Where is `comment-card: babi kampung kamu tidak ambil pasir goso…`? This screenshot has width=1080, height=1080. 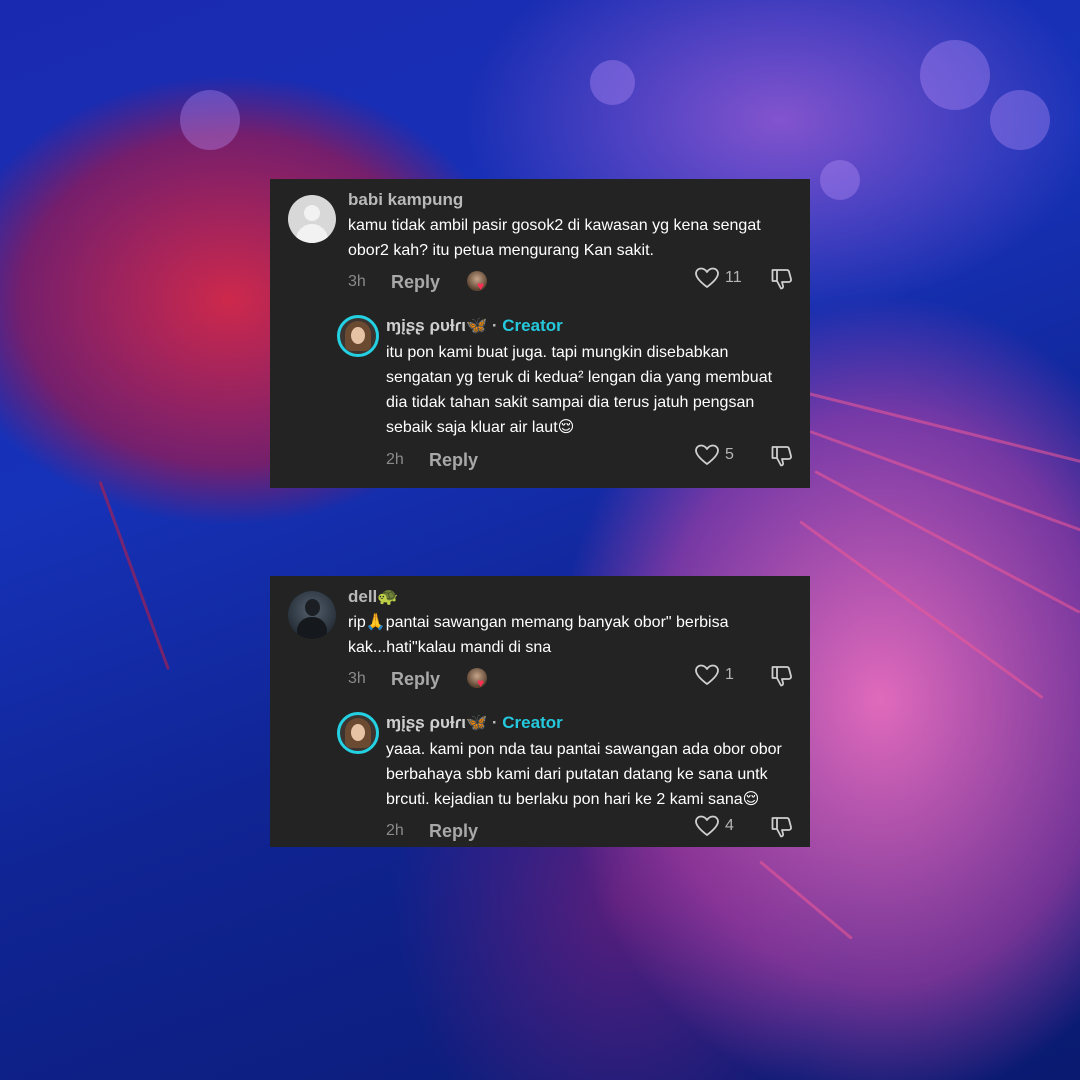 comment-card: babi kampung kamu tidak ambil pasir goso… is located at coordinates (540, 333).